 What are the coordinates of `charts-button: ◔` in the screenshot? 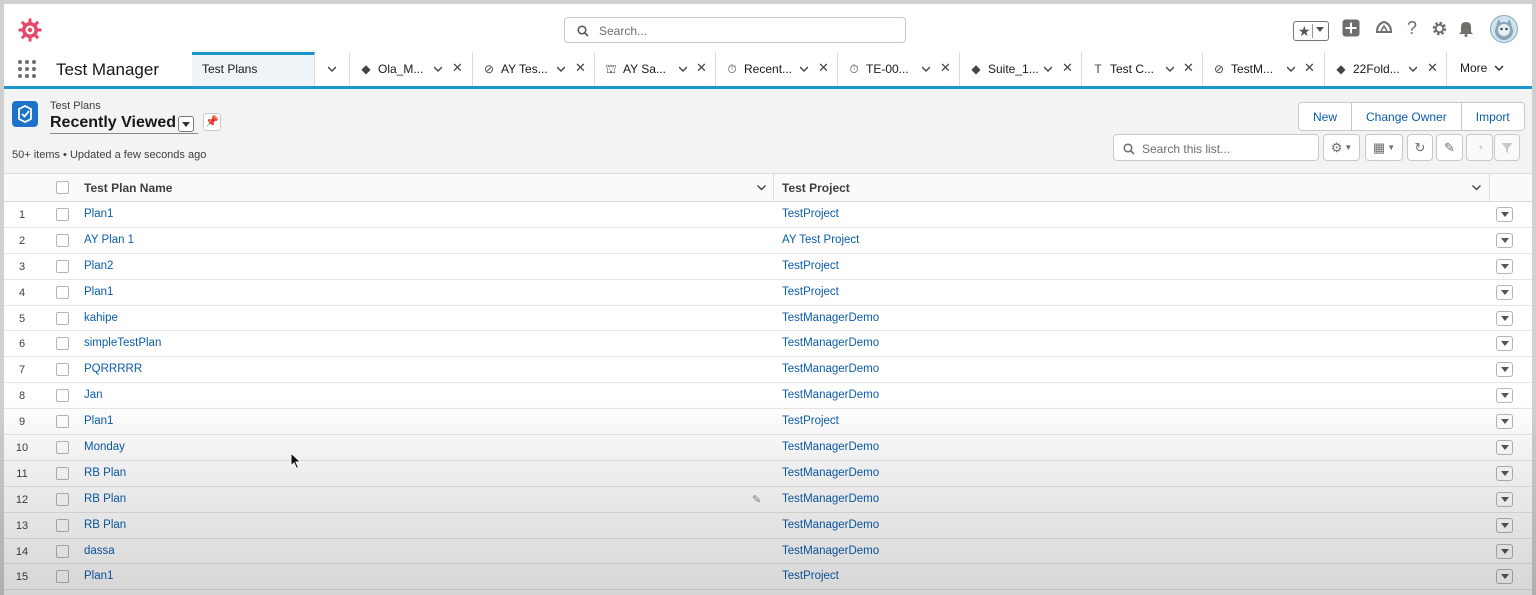 It's located at (1479, 147).